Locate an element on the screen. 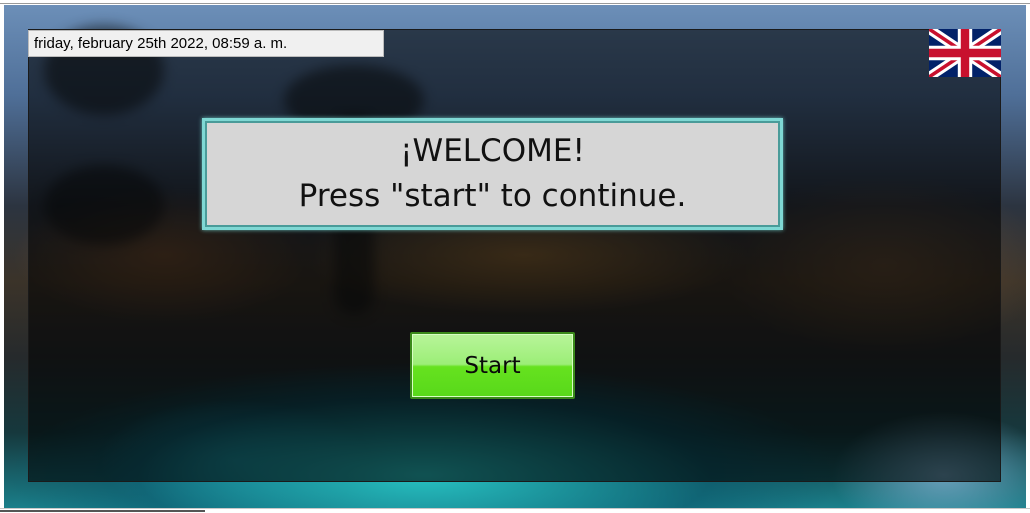 The image size is (1030, 513). datetime-label: friday, february 25th 2022, 08:59 a. m. is located at coordinates (206, 43).